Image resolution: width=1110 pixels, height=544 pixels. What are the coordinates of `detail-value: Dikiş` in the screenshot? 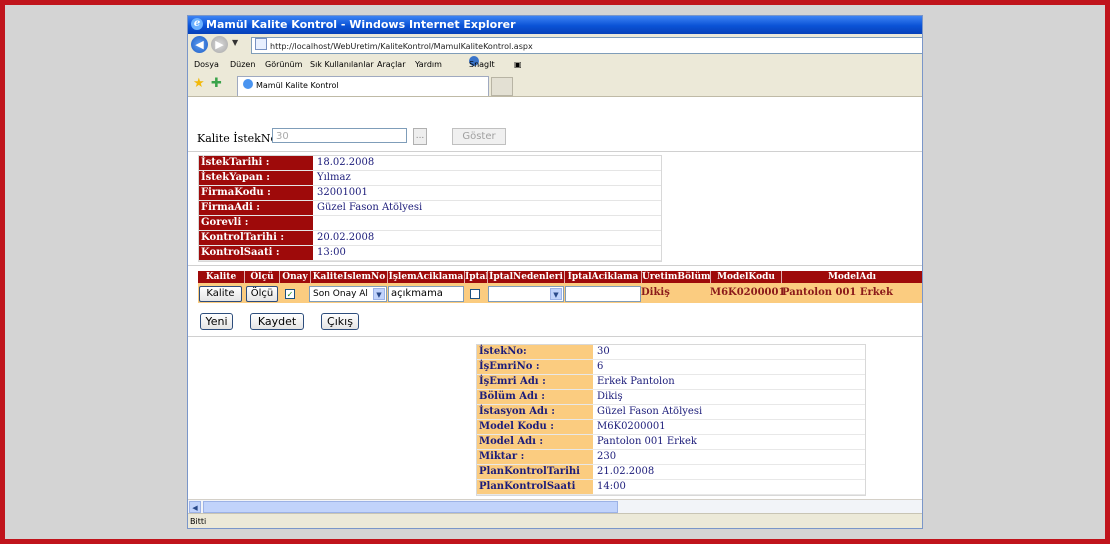 It's located at (610, 396).